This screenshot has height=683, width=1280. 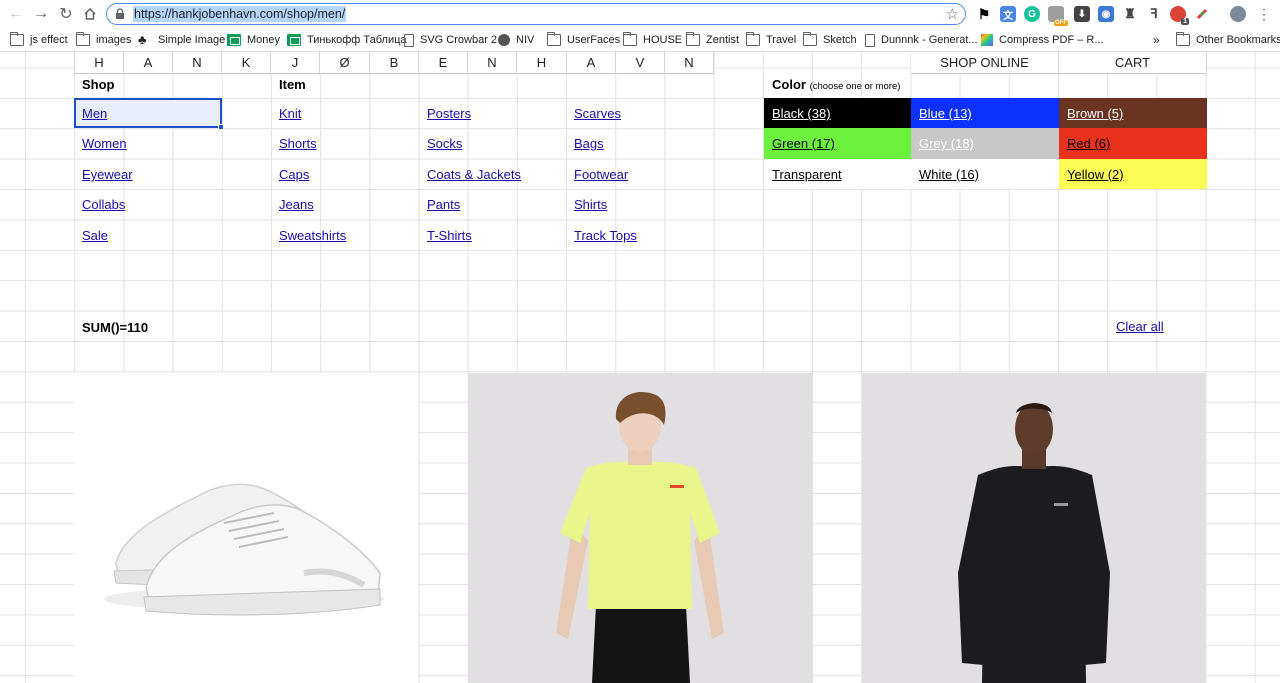 I want to click on item-link: Caps, so click(x=294, y=174).